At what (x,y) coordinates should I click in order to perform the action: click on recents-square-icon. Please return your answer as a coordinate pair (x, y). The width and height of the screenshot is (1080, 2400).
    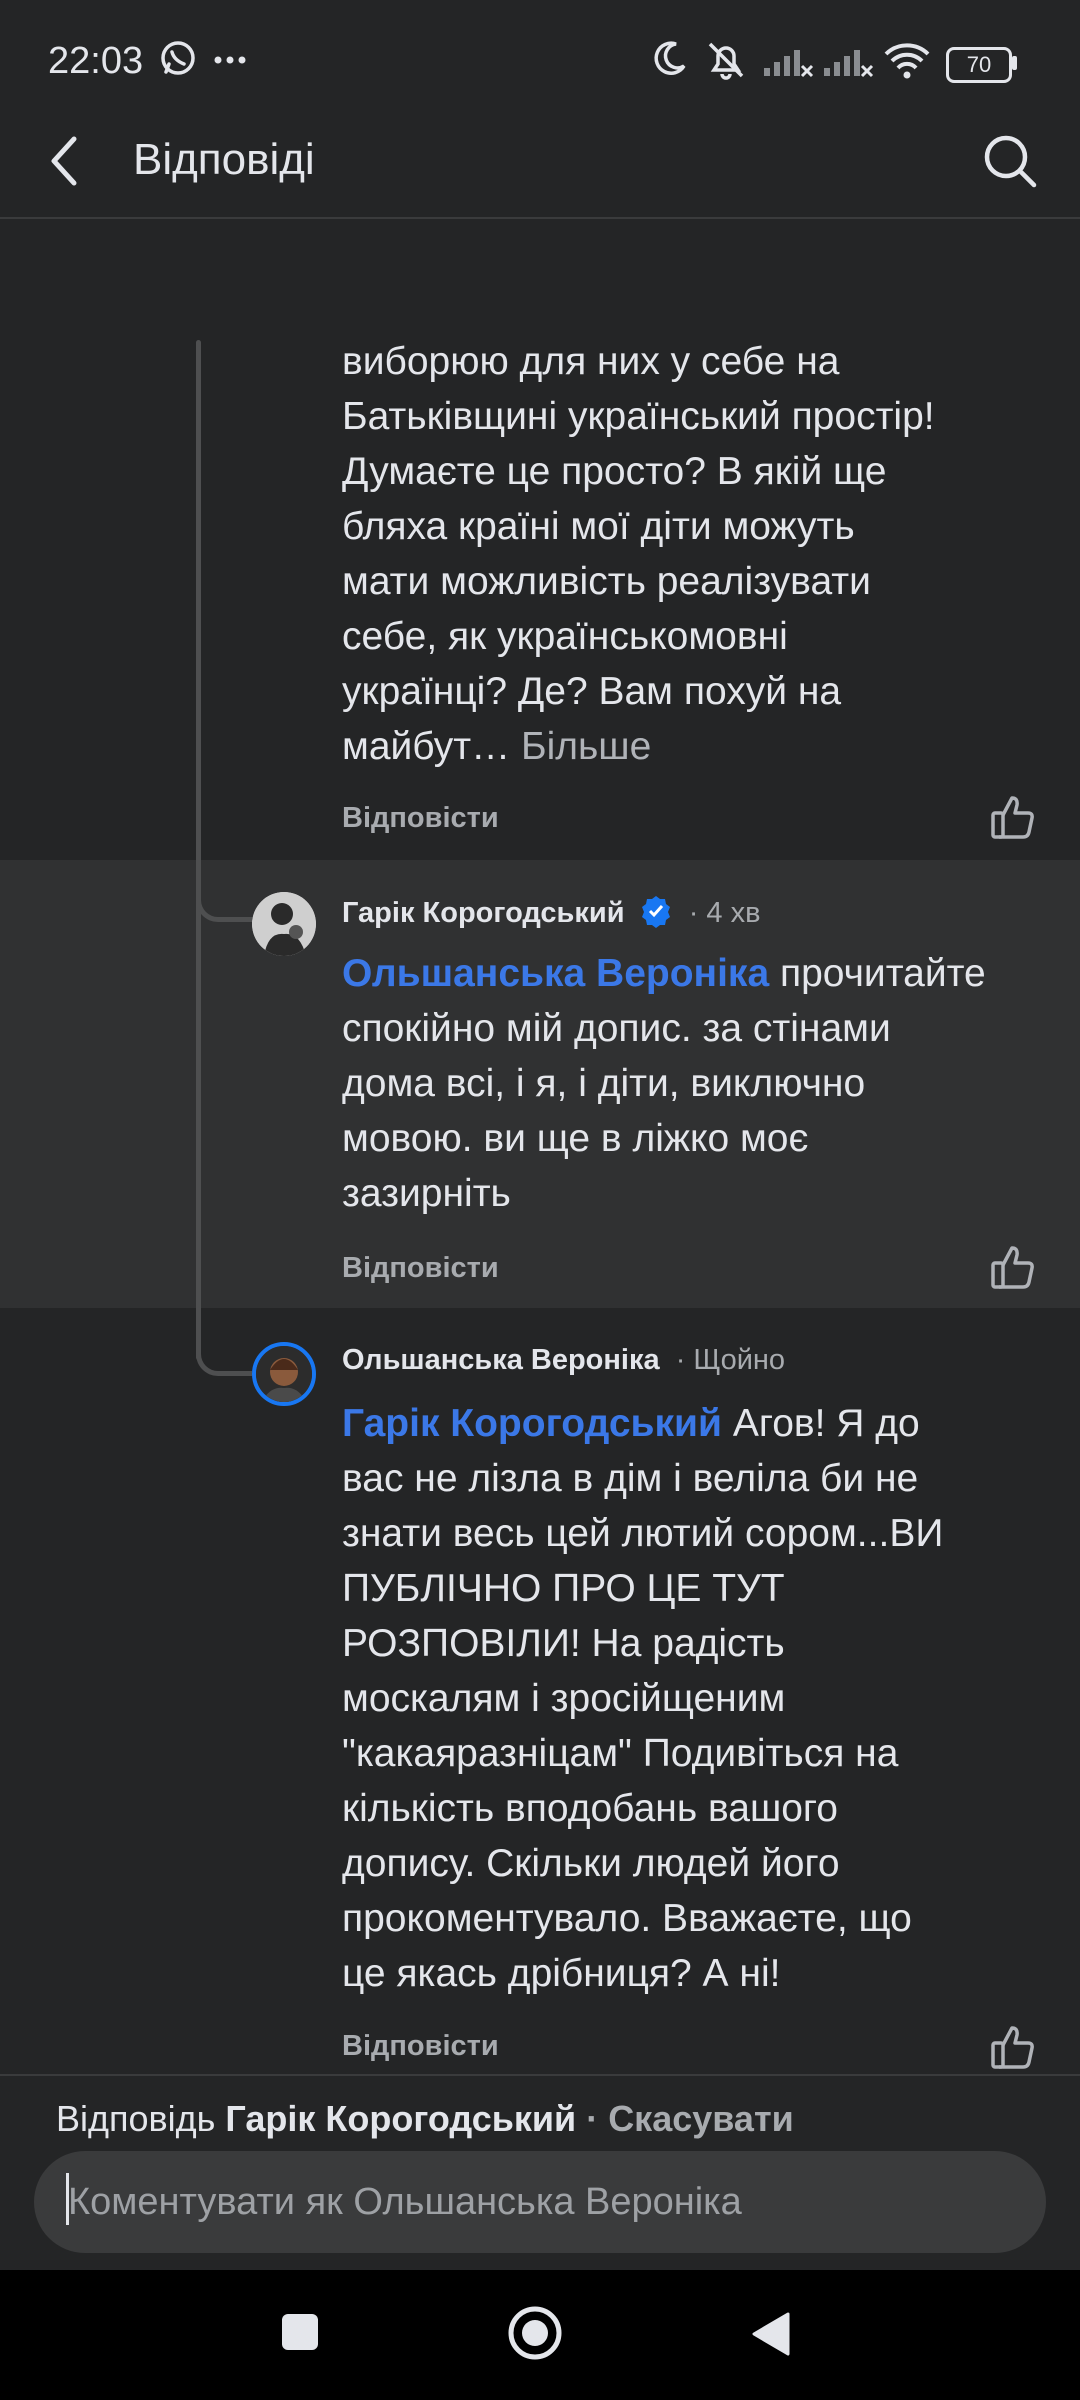
    Looking at the image, I should click on (300, 2332).